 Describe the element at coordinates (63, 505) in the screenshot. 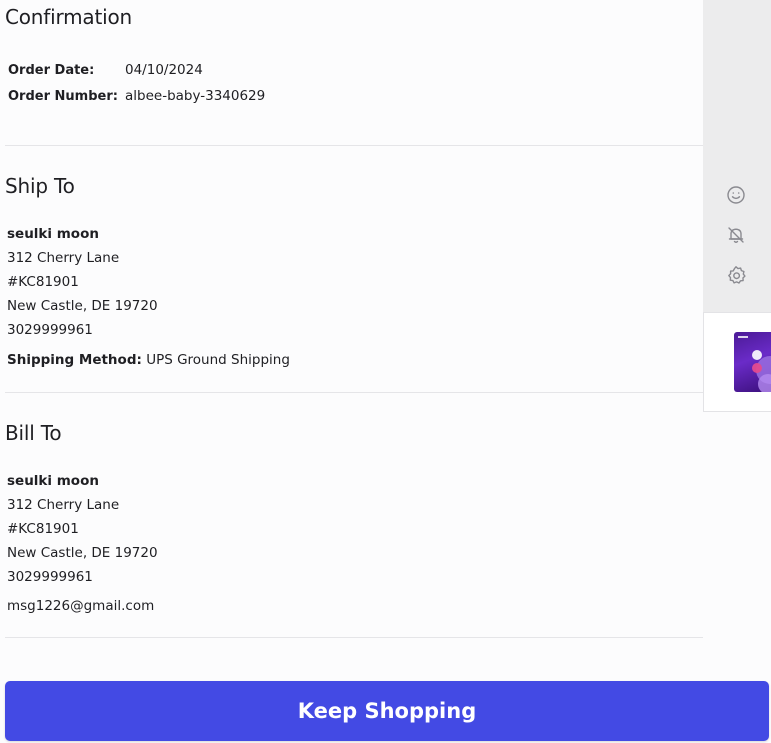

I see `bill-to-address-line1: 312 Cherry Lane` at that location.